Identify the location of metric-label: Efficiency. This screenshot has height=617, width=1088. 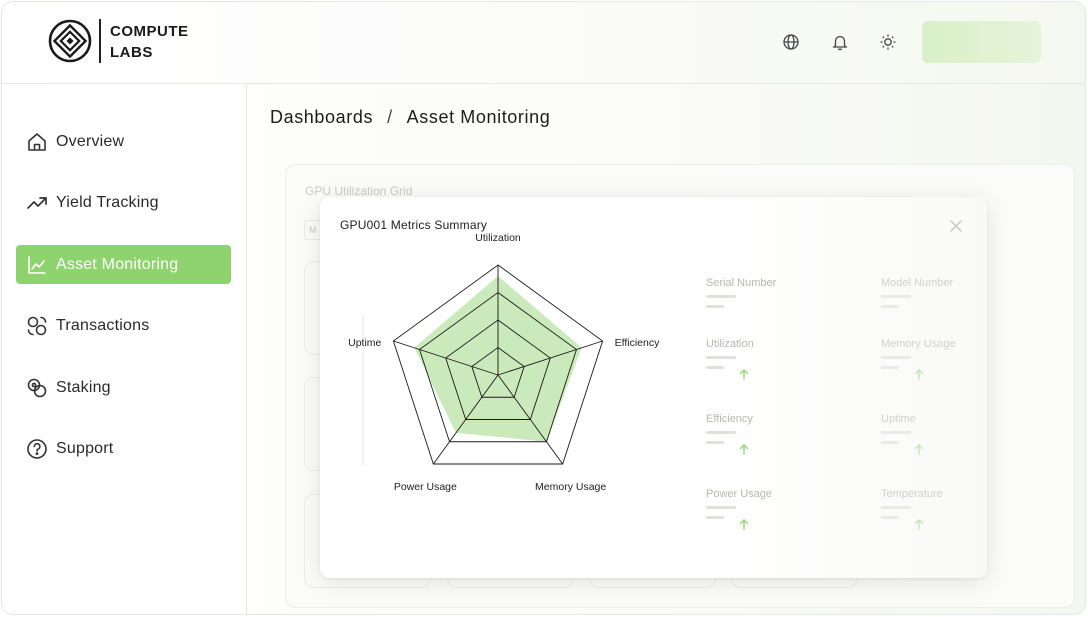
(729, 419).